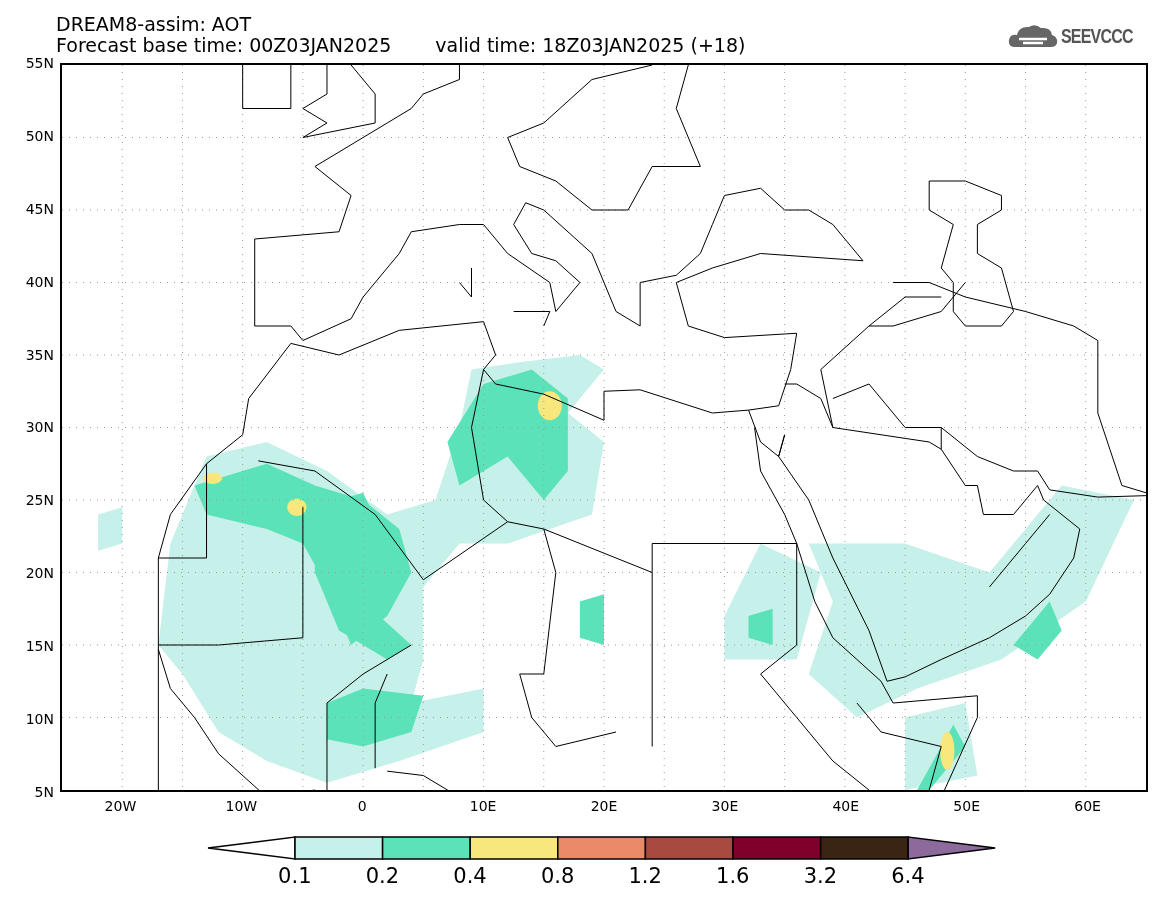 This screenshot has width=1165, height=905. Describe the element at coordinates (39, 135) in the screenshot. I see `latitude-label: 50N` at that location.